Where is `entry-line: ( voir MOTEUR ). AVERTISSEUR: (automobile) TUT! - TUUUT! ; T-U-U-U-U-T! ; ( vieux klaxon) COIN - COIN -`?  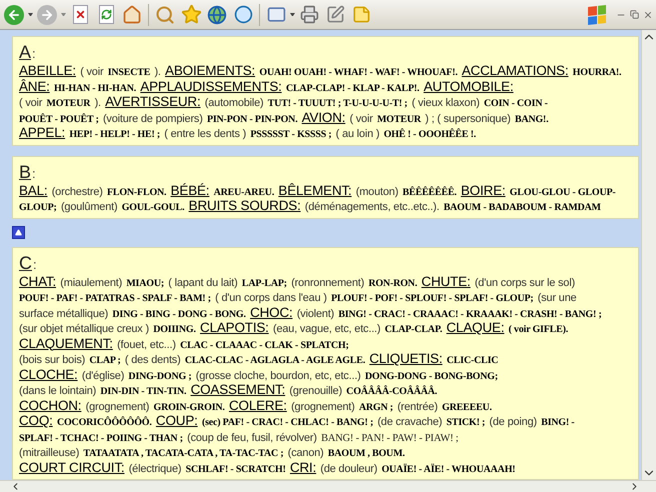
entry-line: ( voir MOTEUR ). AVERTISSEUR: (automobile) TUT! - TUUUT! ; T-U-U-U-U-T! ; ( vieux klaxon) COIN - COIN - is located at coordinates (284, 102).